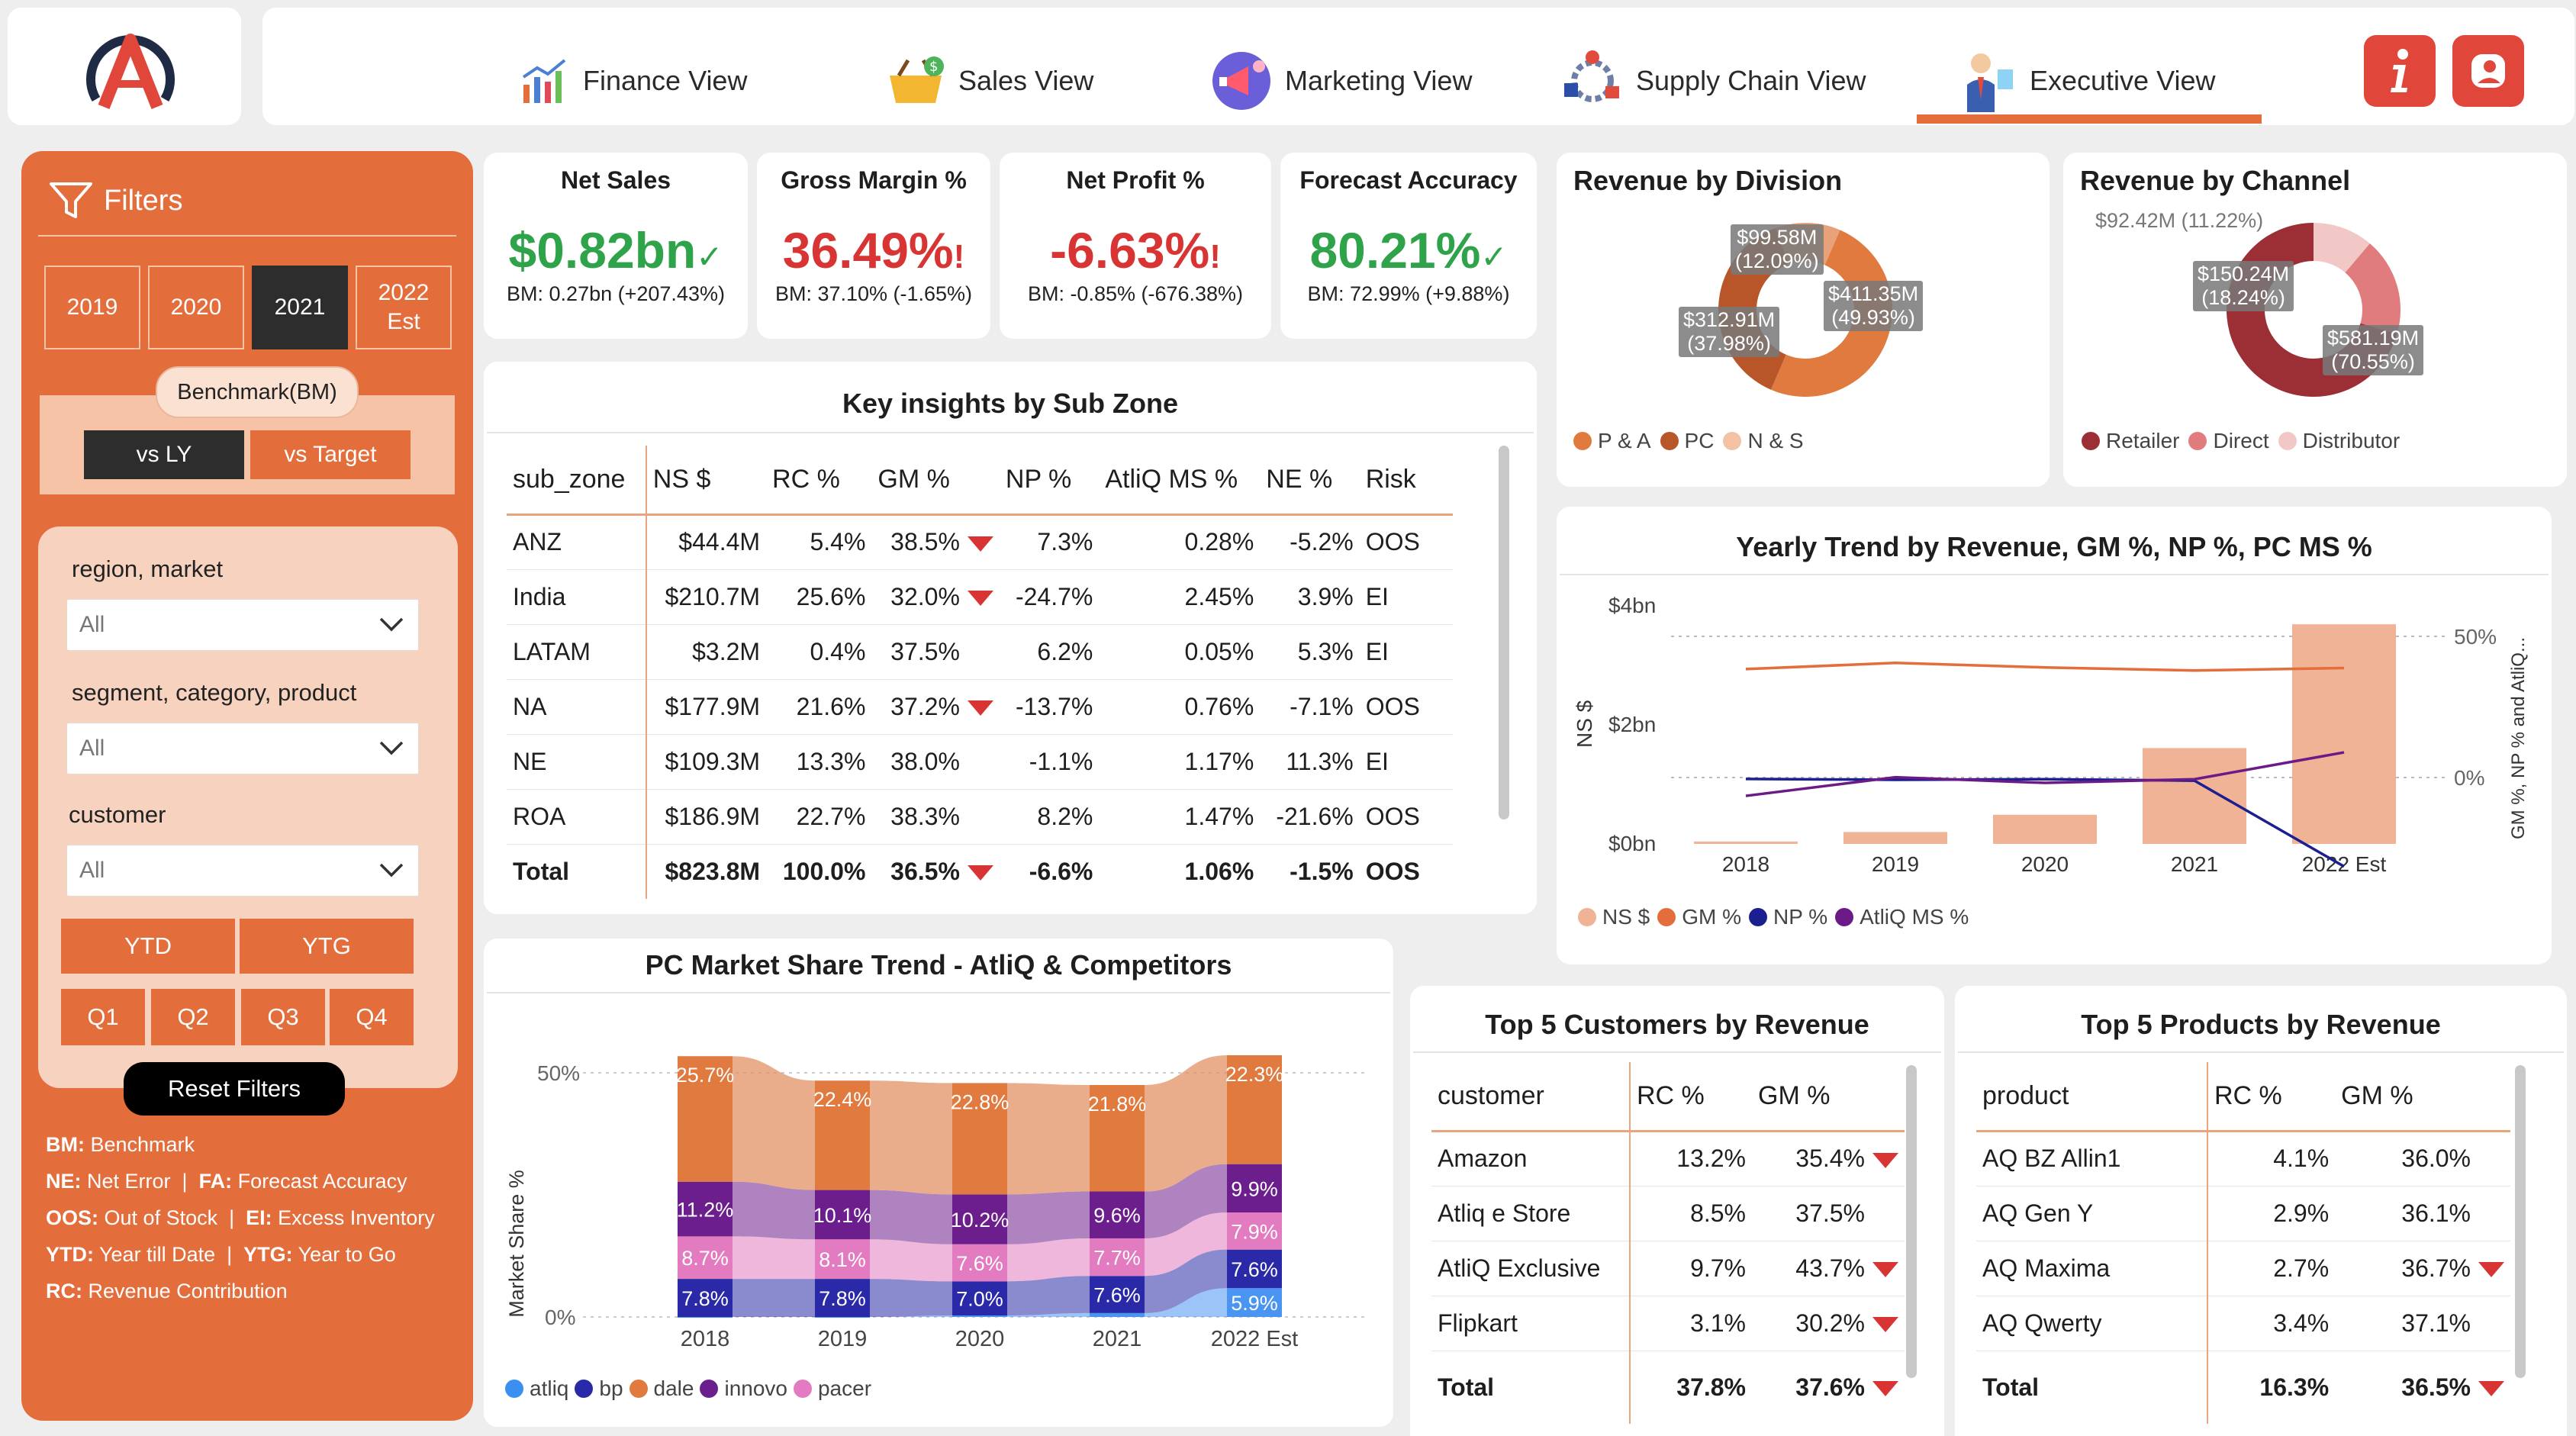 This screenshot has height=1436, width=2576. I want to click on vs-ly-button: vs LY, so click(164, 454).